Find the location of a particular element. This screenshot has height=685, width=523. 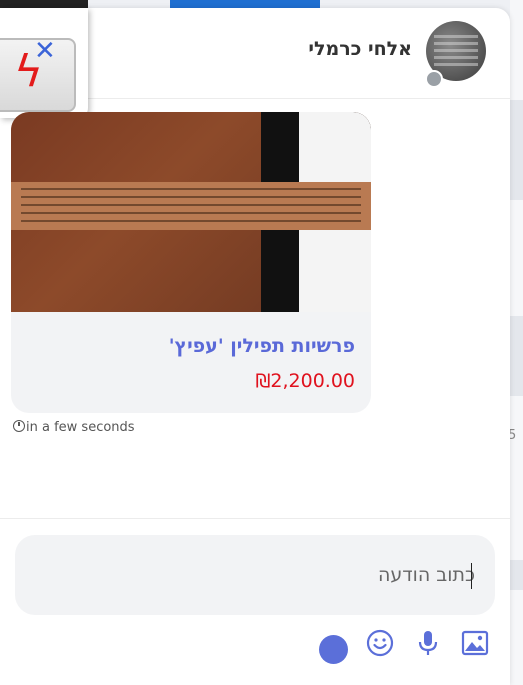

text-cursor is located at coordinates (471, 576).